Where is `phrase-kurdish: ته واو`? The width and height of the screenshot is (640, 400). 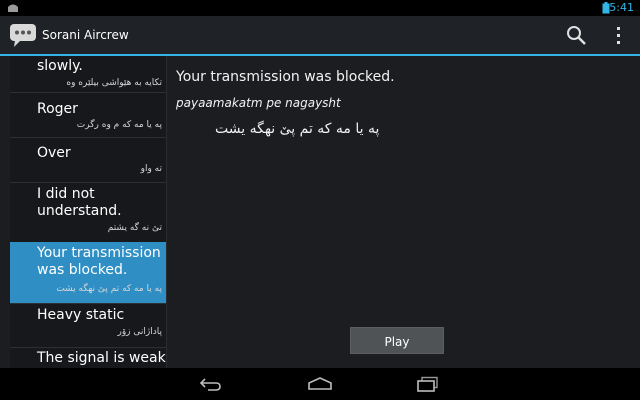 phrase-kurdish: ته واو is located at coordinates (151, 169).